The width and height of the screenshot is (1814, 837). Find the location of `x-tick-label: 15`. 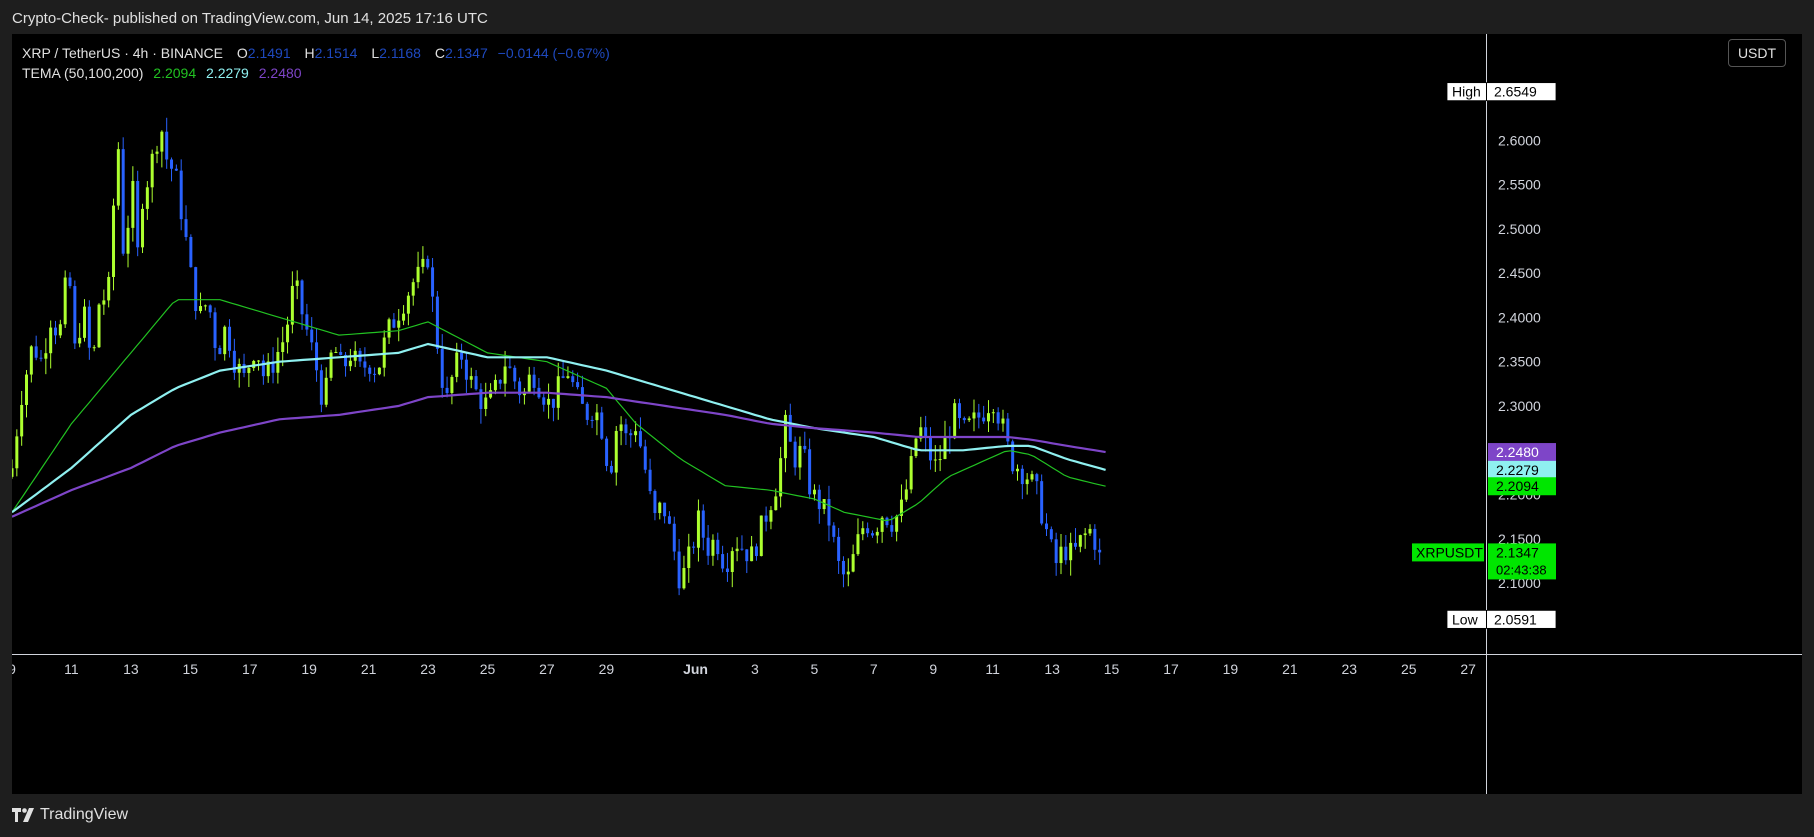

x-tick-label: 15 is located at coordinates (191, 669).